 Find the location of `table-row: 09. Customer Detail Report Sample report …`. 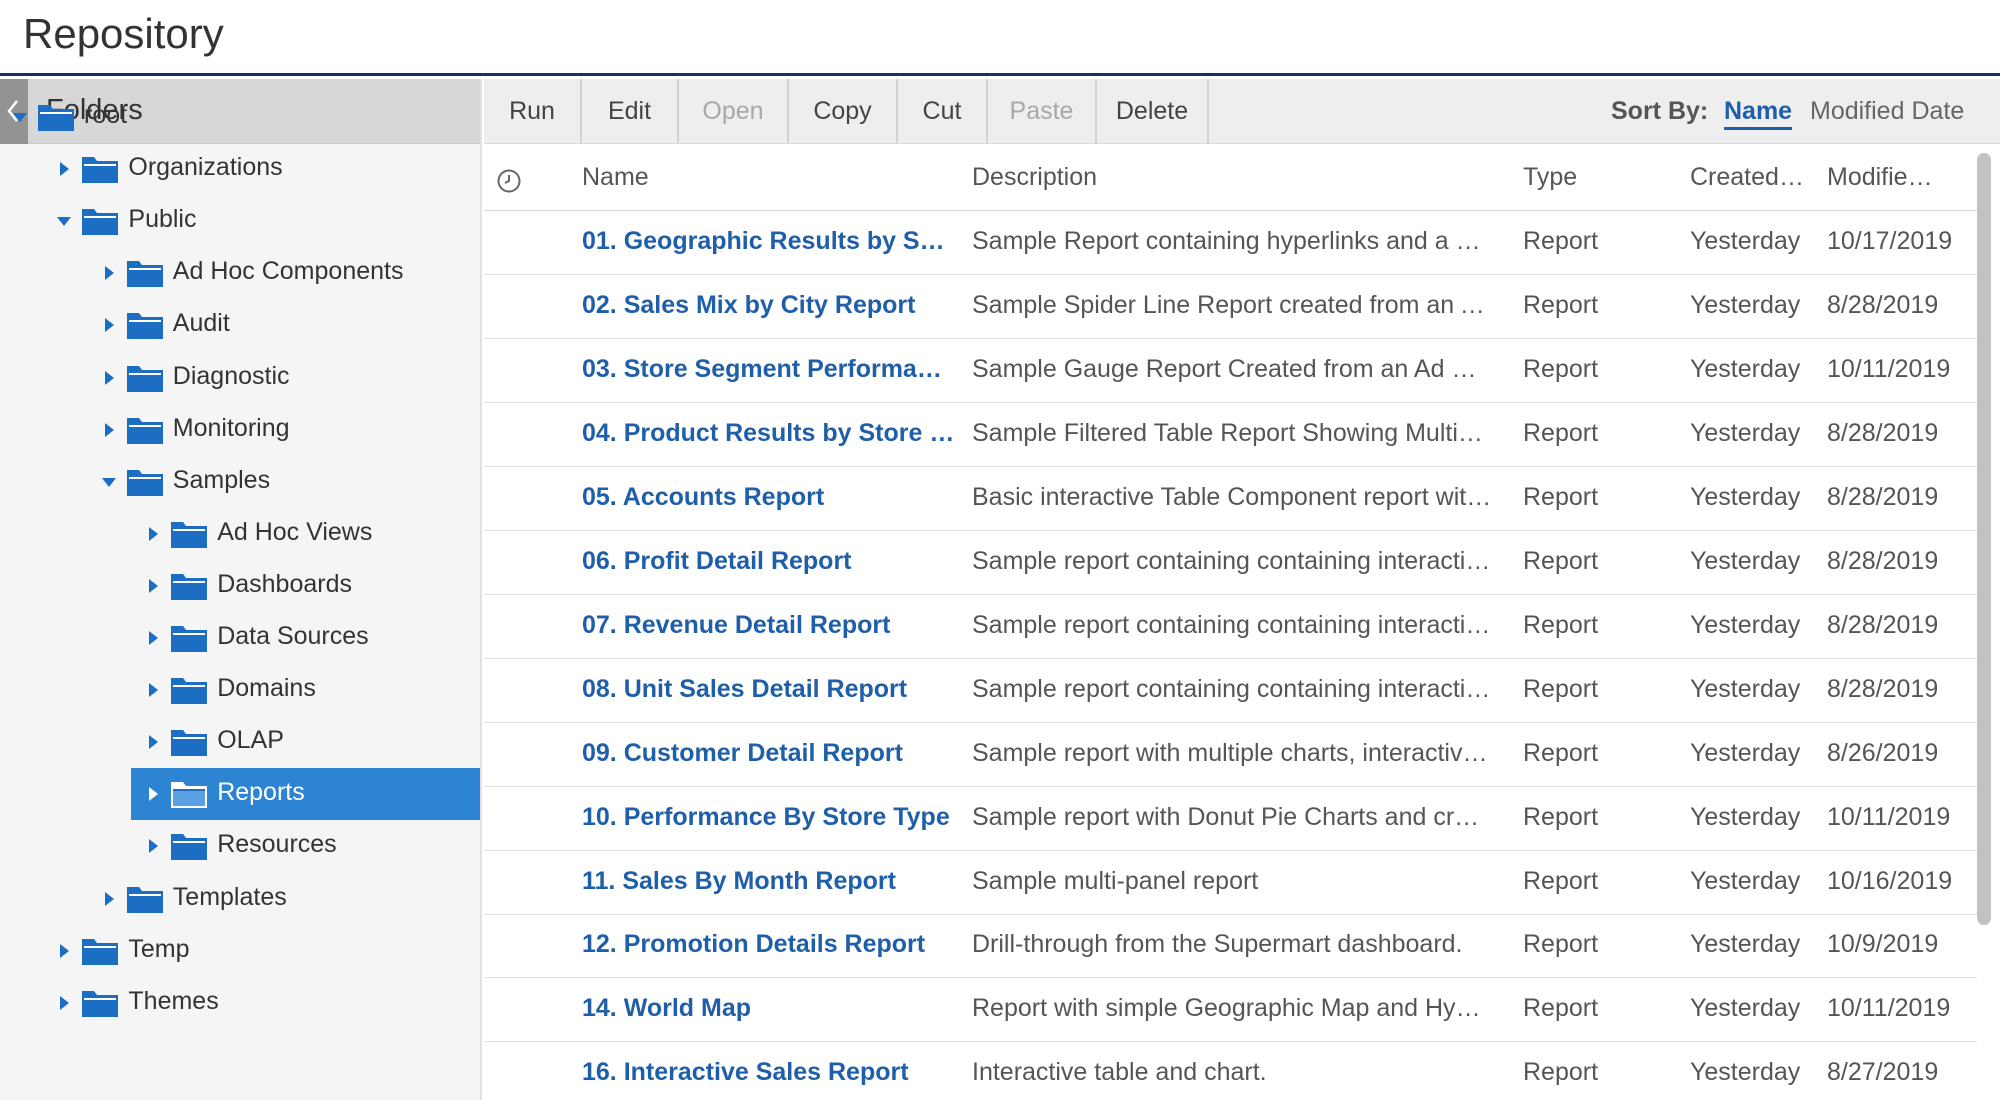

table-row: 09. Customer Detail Report Sample report … is located at coordinates (1230, 755).